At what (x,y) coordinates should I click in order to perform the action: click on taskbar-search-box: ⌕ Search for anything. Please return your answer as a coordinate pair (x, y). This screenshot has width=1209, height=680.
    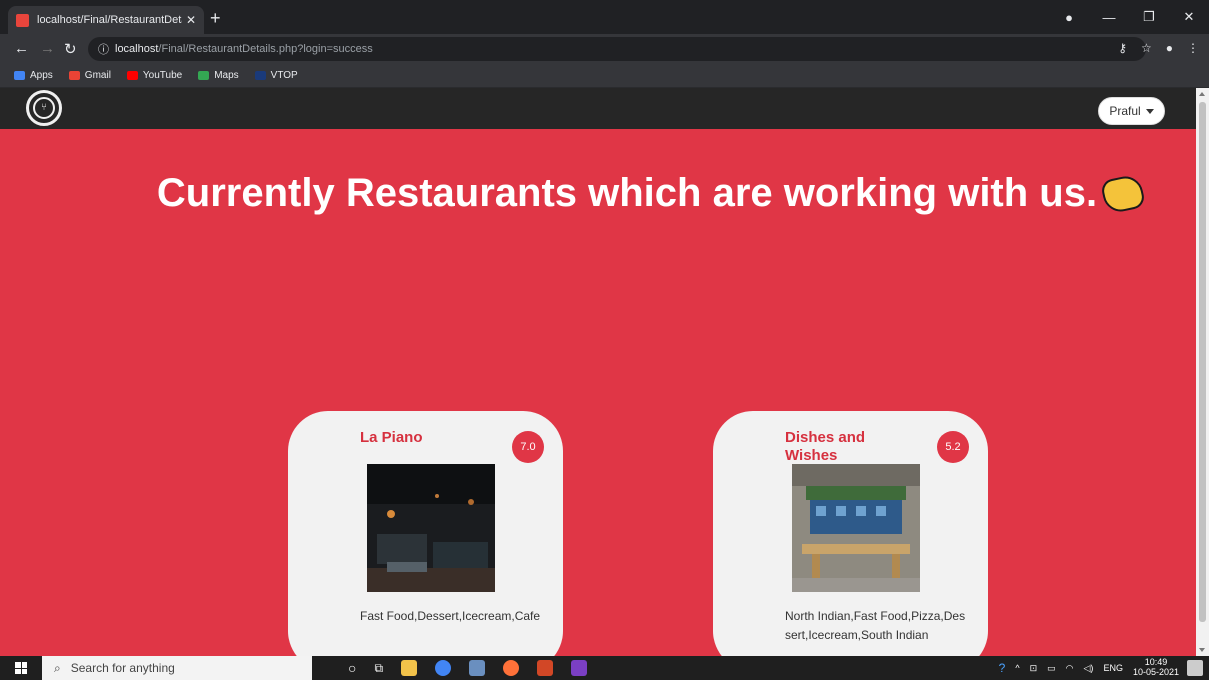
    Looking at the image, I should click on (177, 668).